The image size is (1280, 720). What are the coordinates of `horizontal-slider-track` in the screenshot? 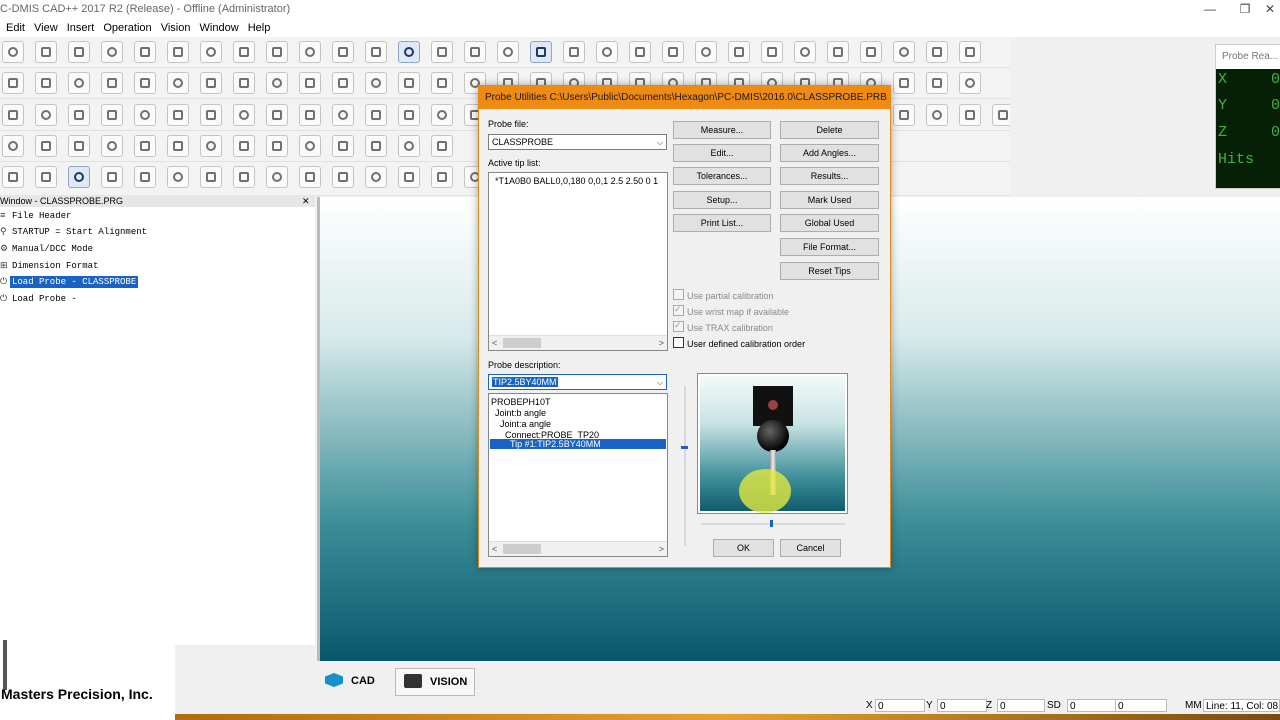 It's located at (773, 524).